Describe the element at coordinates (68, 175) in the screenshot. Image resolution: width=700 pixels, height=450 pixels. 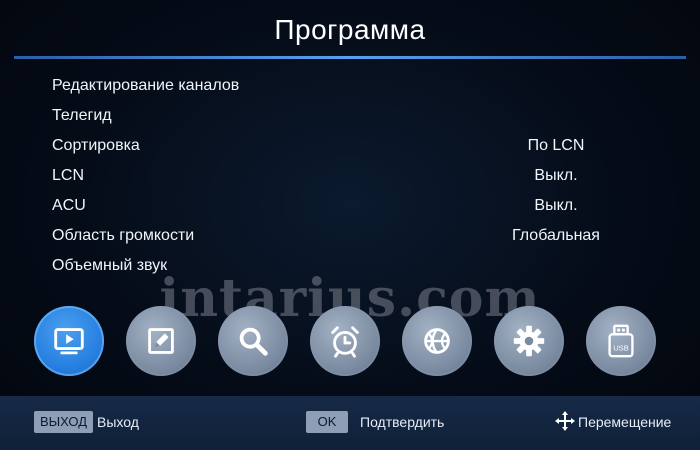
I see `menu-item-label: LCN` at that location.